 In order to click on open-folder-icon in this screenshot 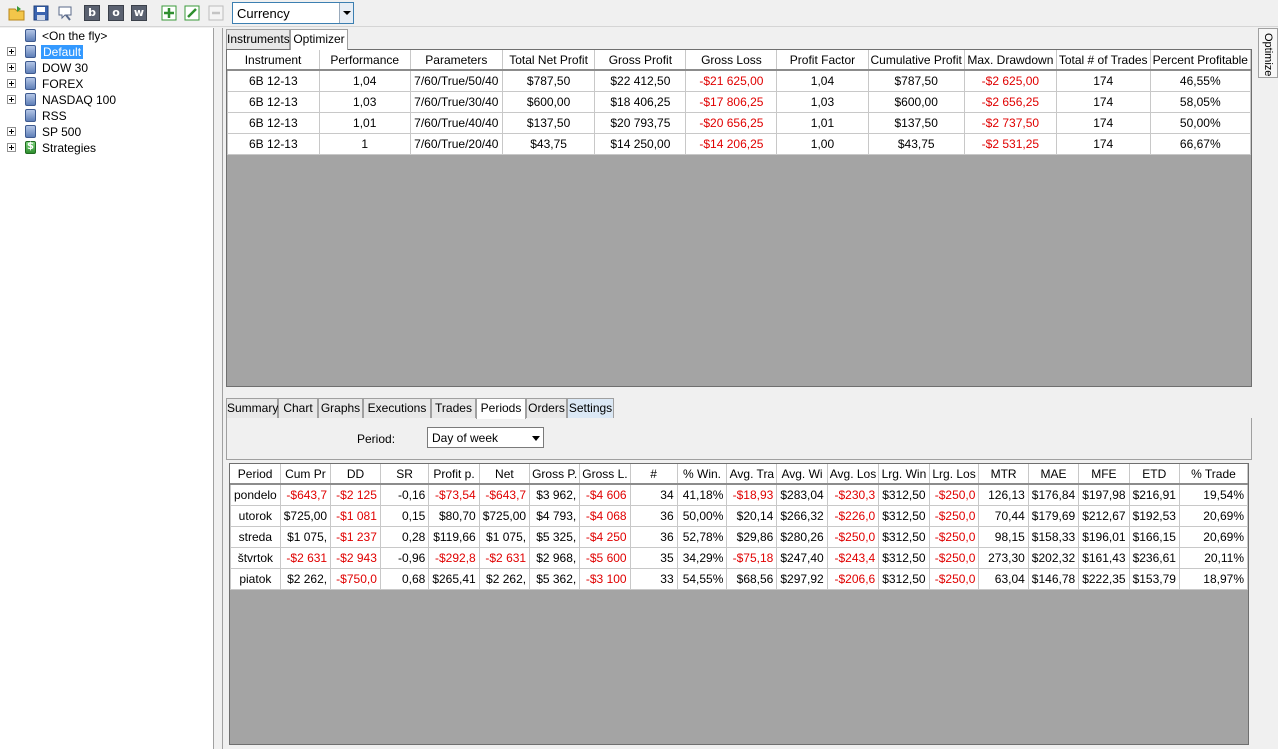, I will do `click(17, 13)`.